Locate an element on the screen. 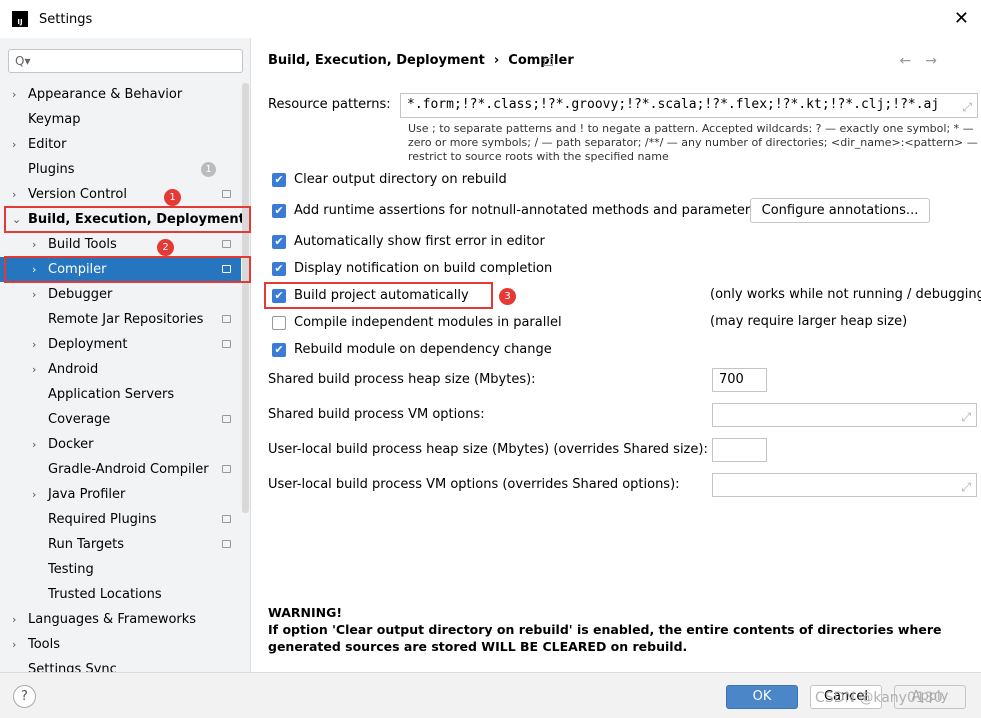  sidebar-item-label: Settings Sync is located at coordinates (72, 667).